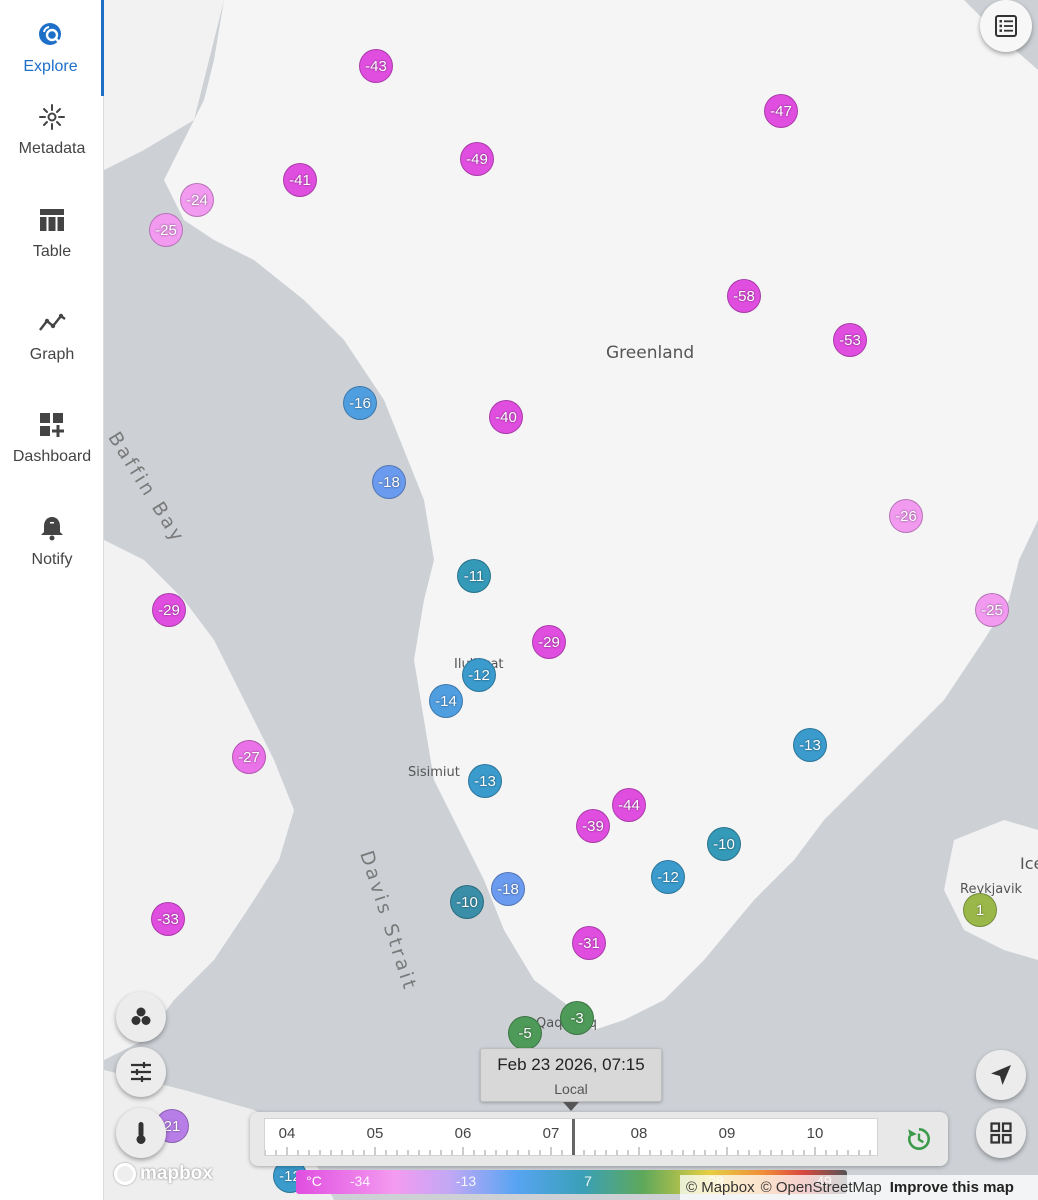 The height and width of the screenshot is (1200, 1038). Describe the element at coordinates (477, 159) in the screenshot. I see `station-marker: -49` at that location.